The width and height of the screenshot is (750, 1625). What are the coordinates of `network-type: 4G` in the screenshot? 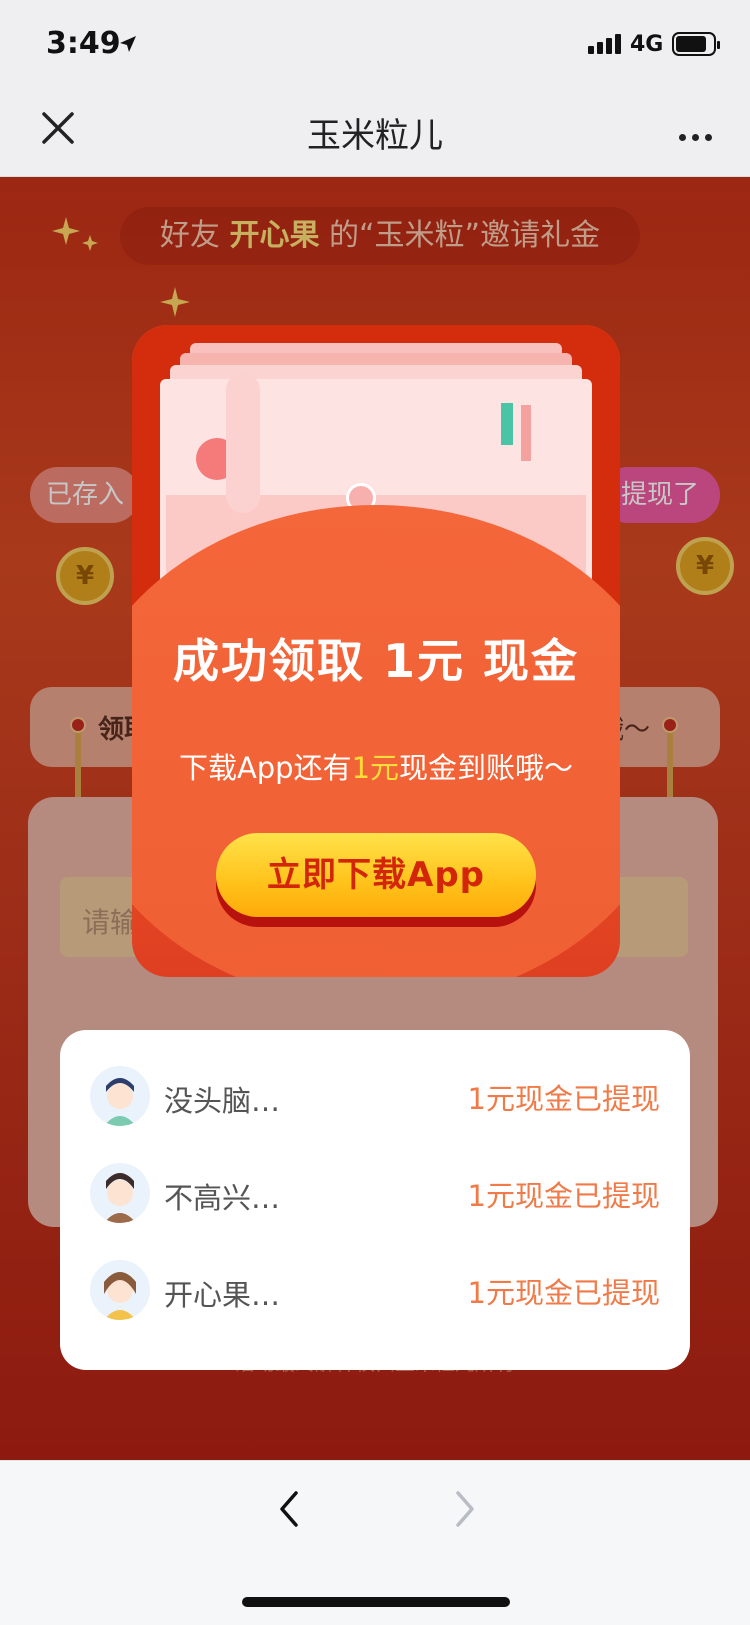 It's located at (647, 44).